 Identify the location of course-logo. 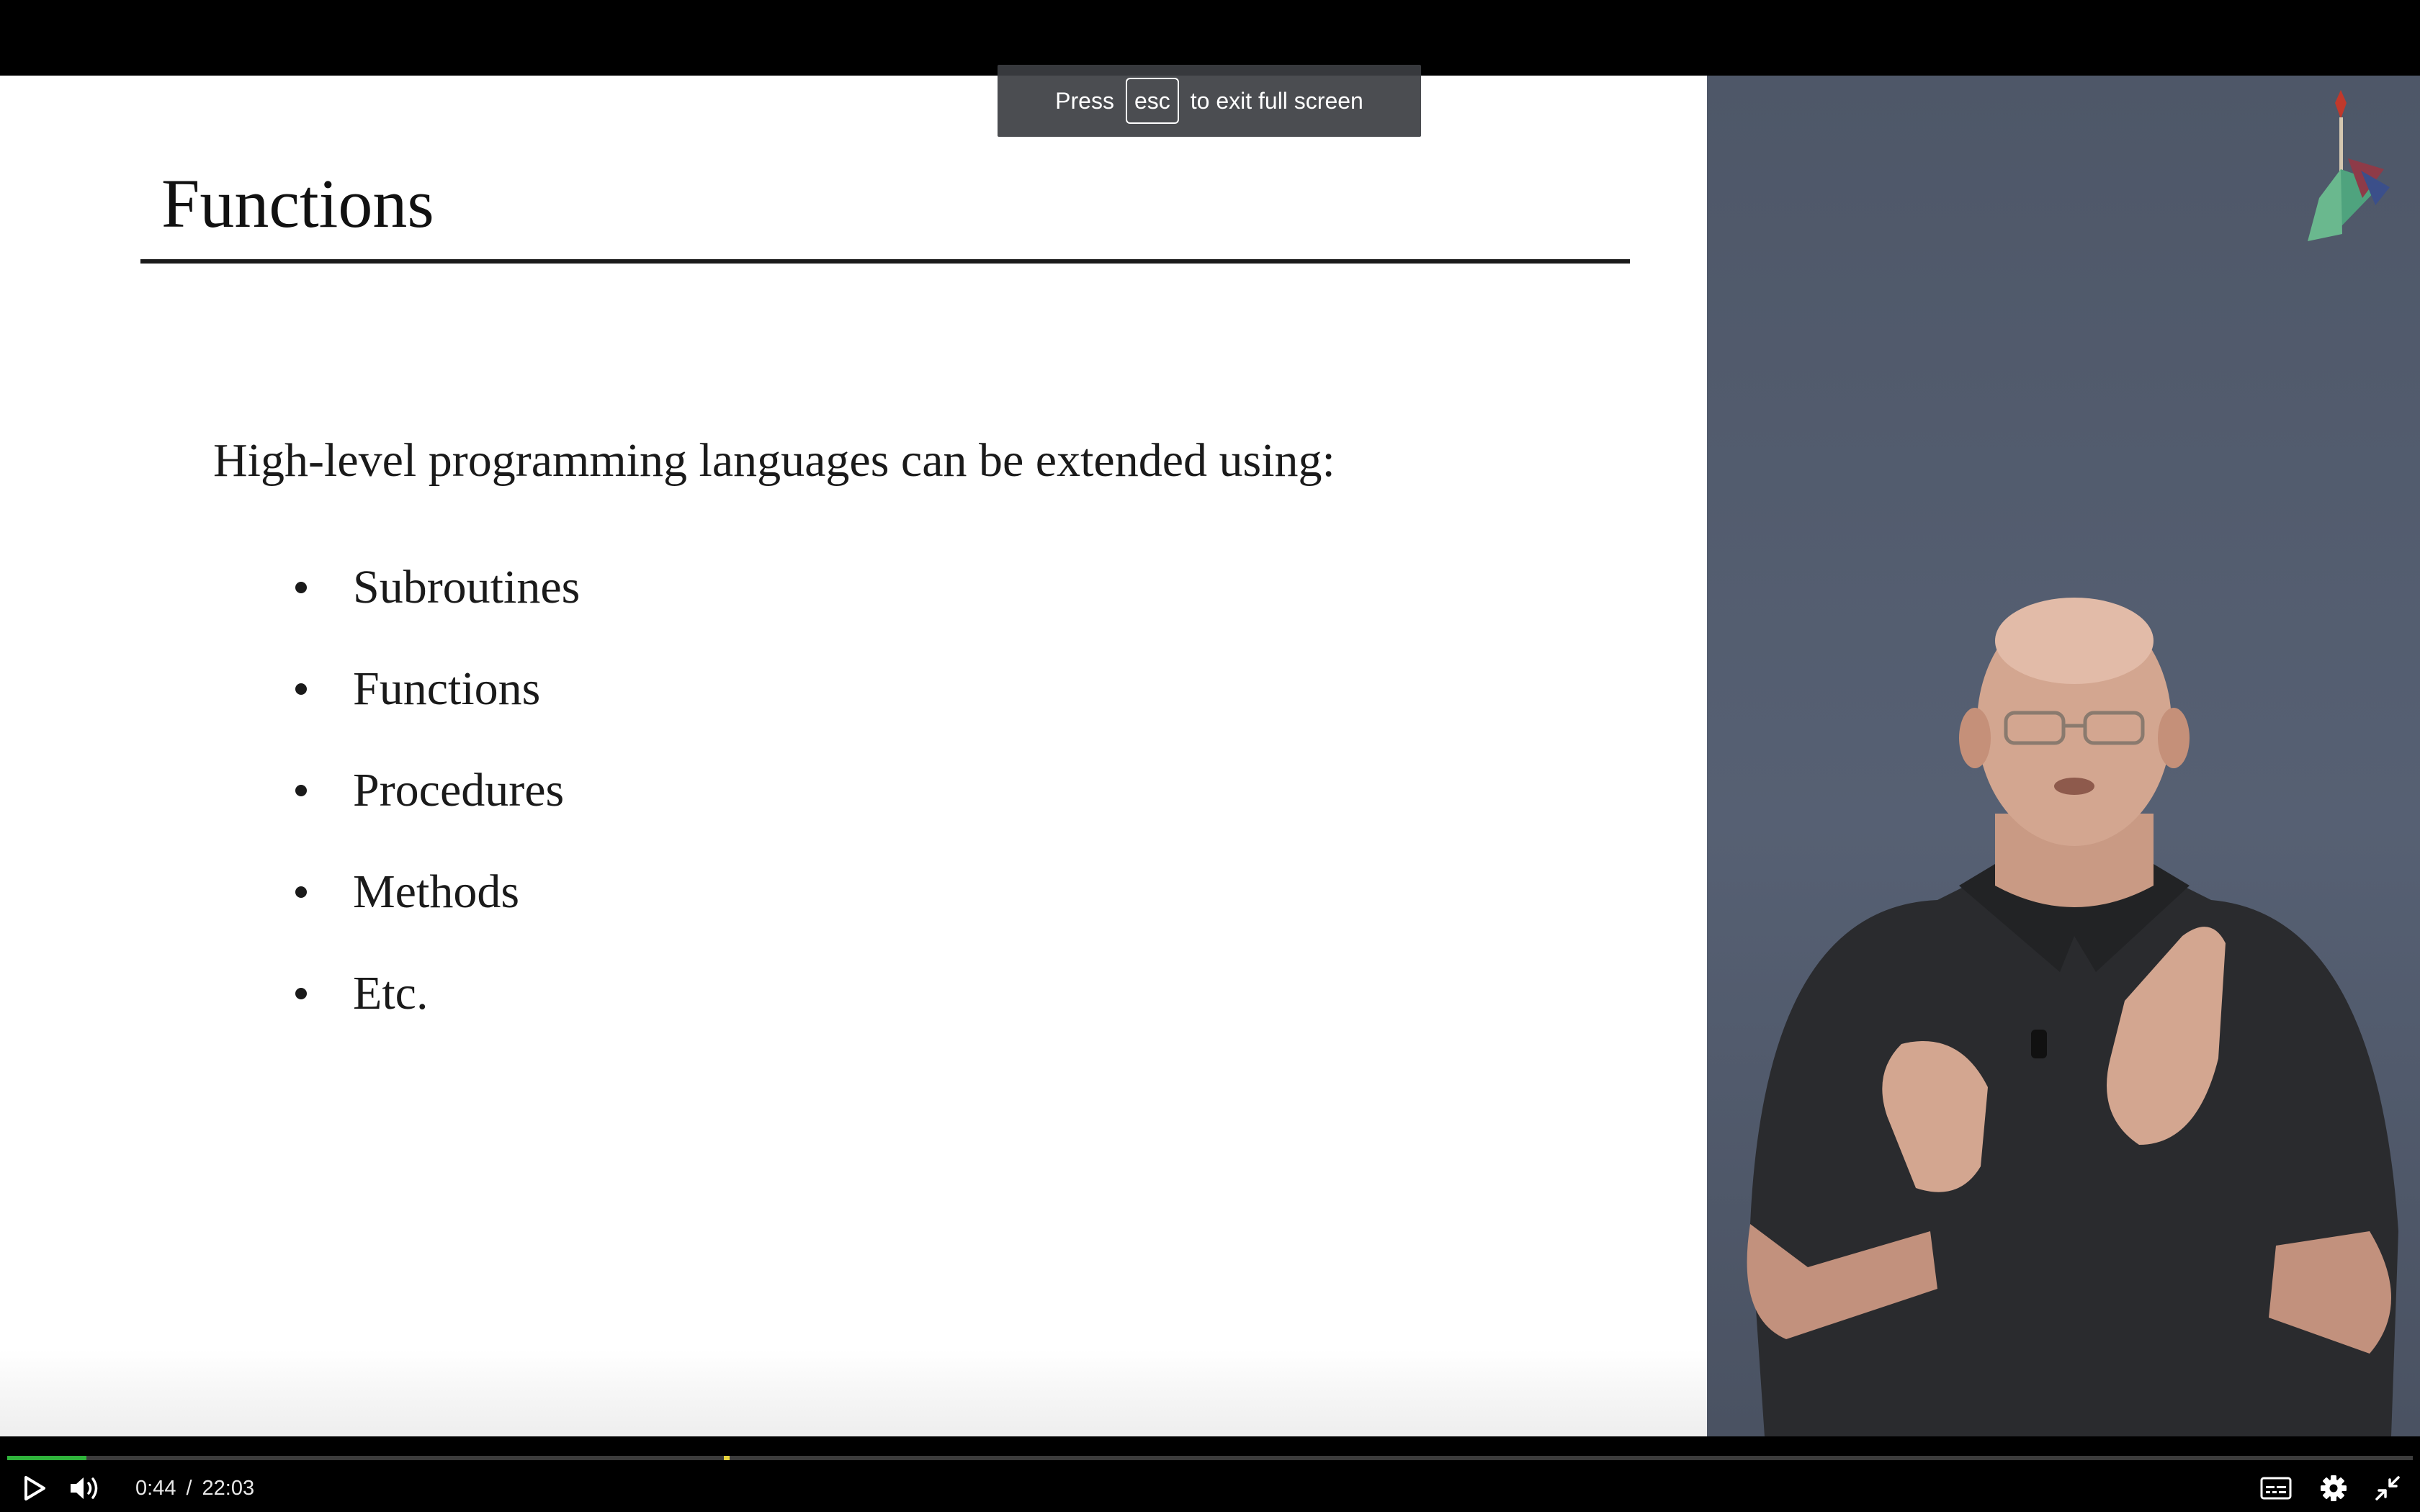
(2349, 165).